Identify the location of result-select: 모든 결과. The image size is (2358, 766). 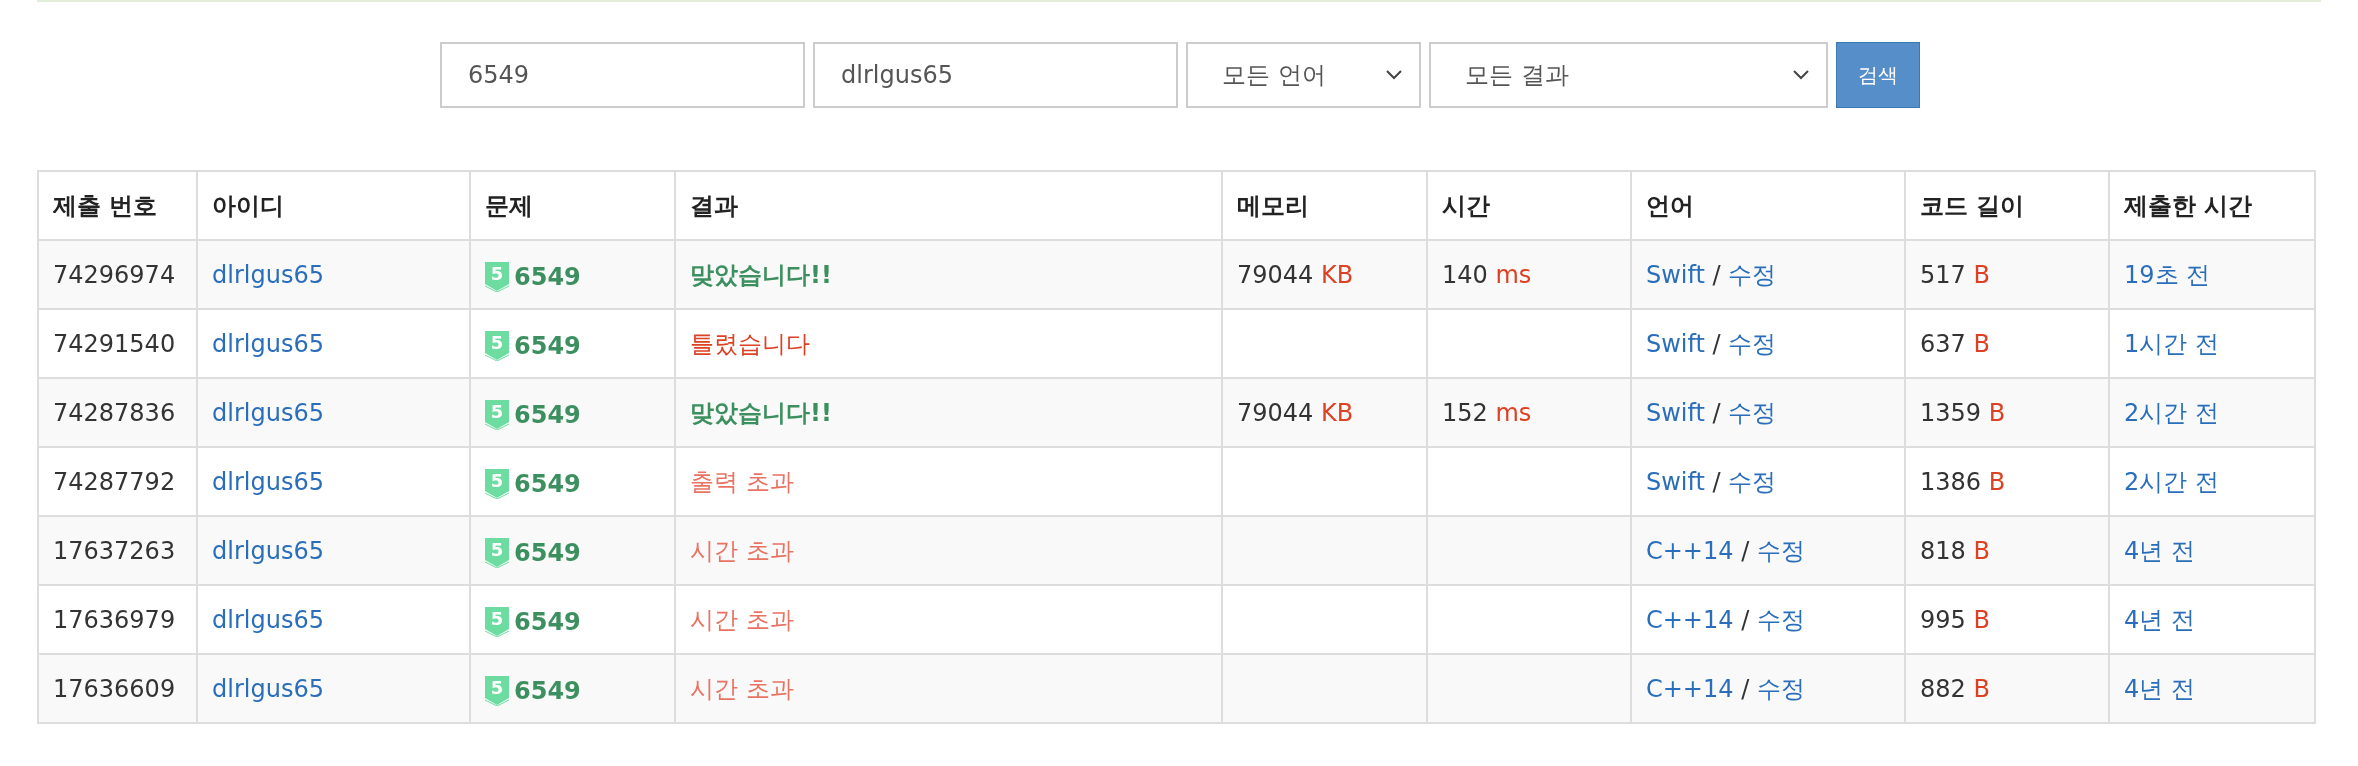
(1628, 75).